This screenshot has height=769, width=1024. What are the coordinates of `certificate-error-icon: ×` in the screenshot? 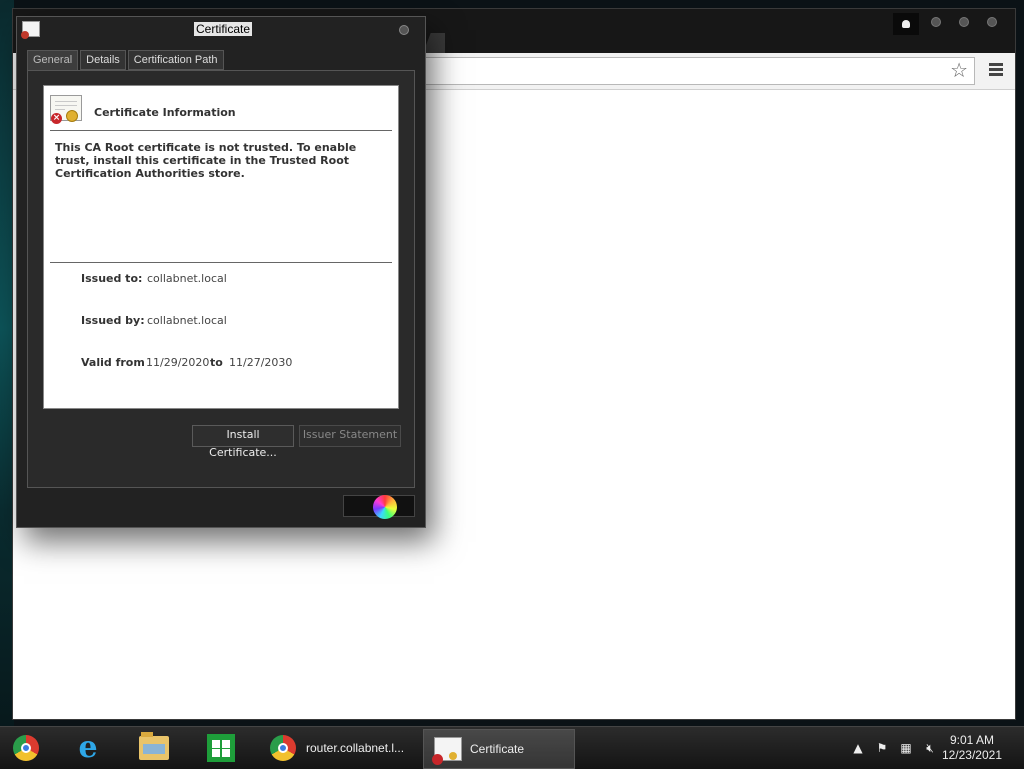 It's located at (66, 109).